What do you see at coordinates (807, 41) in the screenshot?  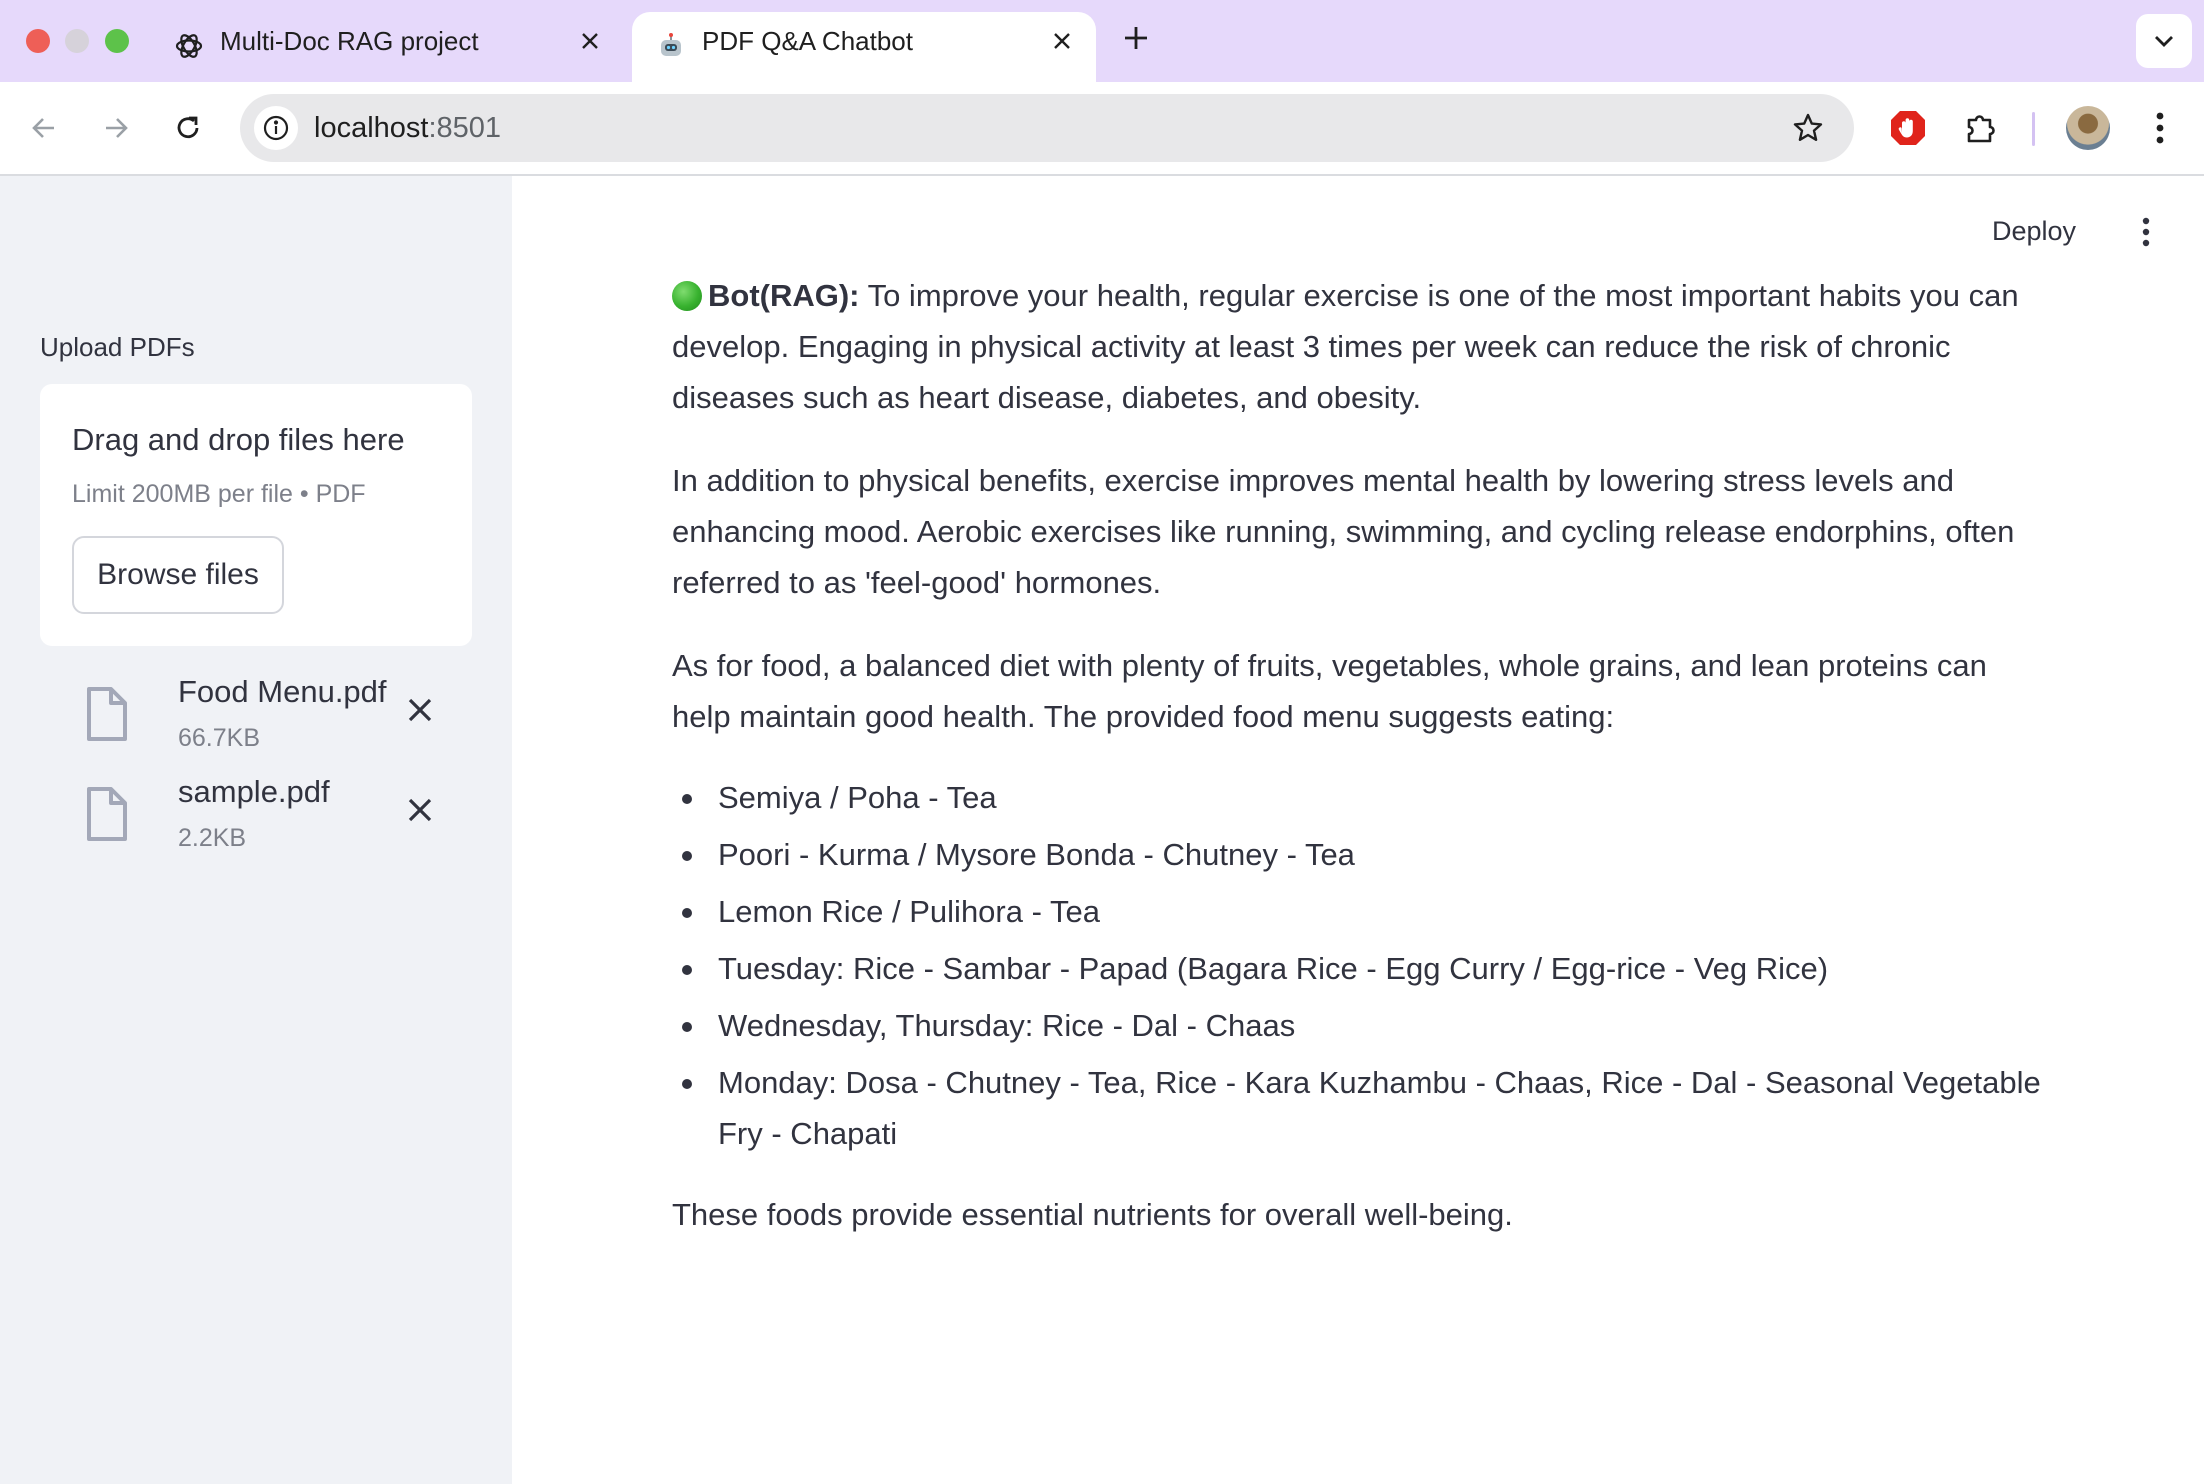 I see `tab-title: PDF Q&A Chatbot` at bounding box center [807, 41].